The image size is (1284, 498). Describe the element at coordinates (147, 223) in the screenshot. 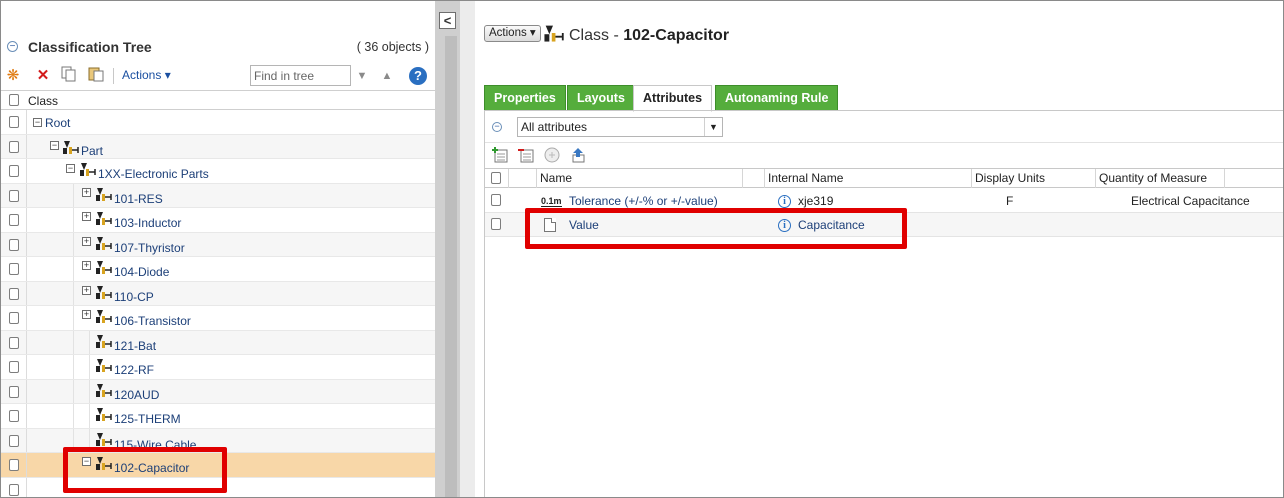

I see `tree-node-label: 103-Inductor` at that location.